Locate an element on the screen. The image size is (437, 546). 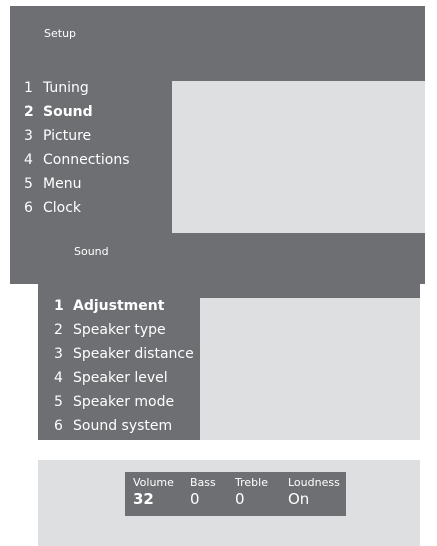
sound-menu-item-speaker-distance: 3 Speaker distance is located at coordinates (124, 354).